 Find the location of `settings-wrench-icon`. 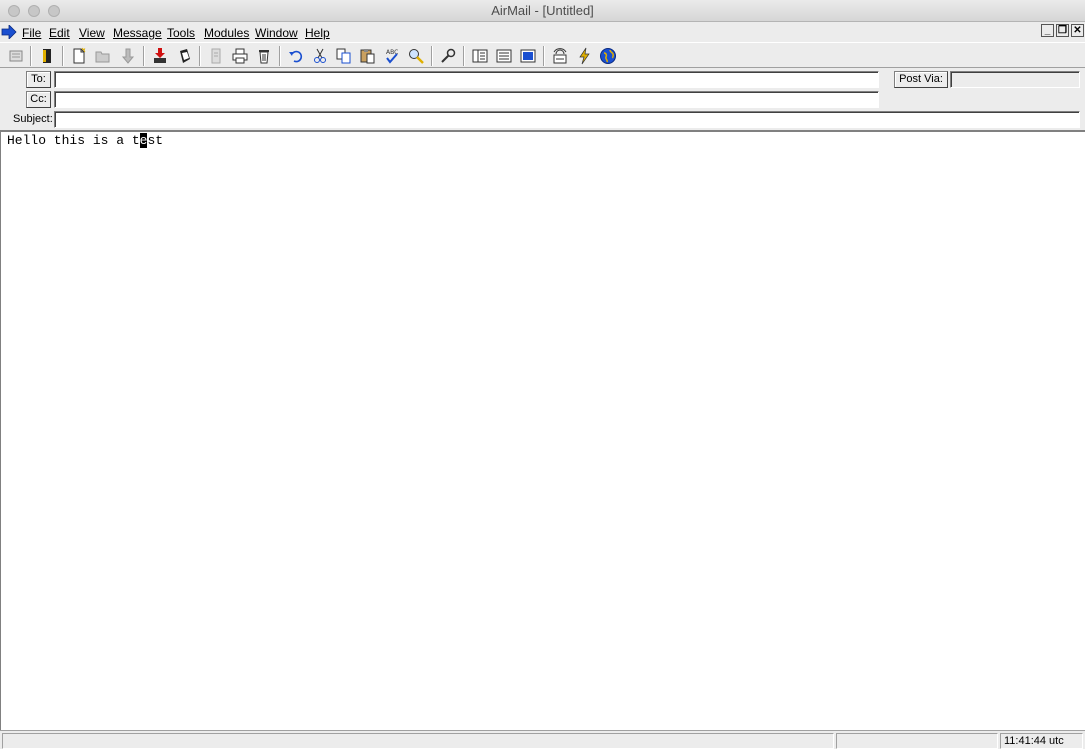

settings-wrench-icon is located at coordinates (448, 55).